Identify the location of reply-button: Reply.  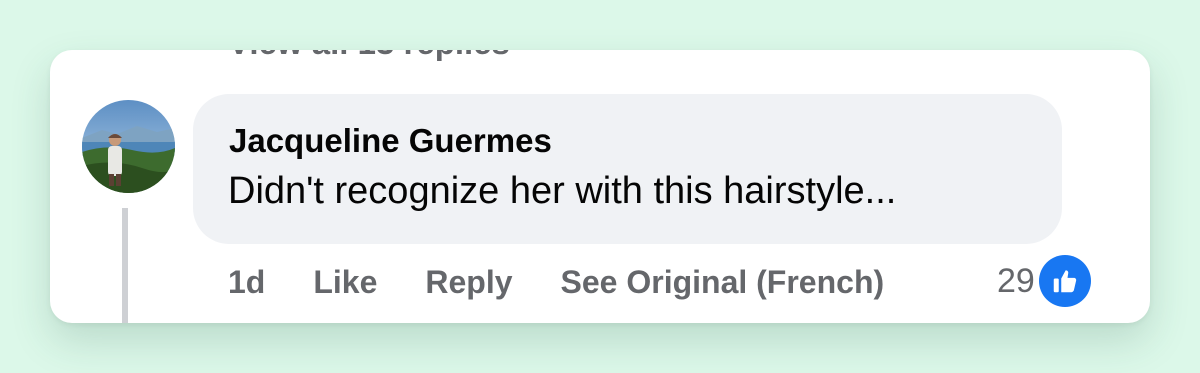
(468, 282).